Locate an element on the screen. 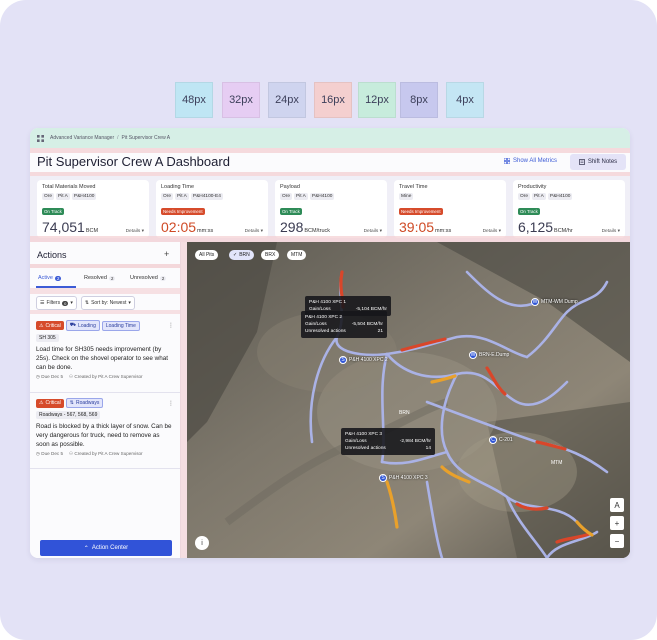  metric-tags: Mine is located at coordinates (450, 196).